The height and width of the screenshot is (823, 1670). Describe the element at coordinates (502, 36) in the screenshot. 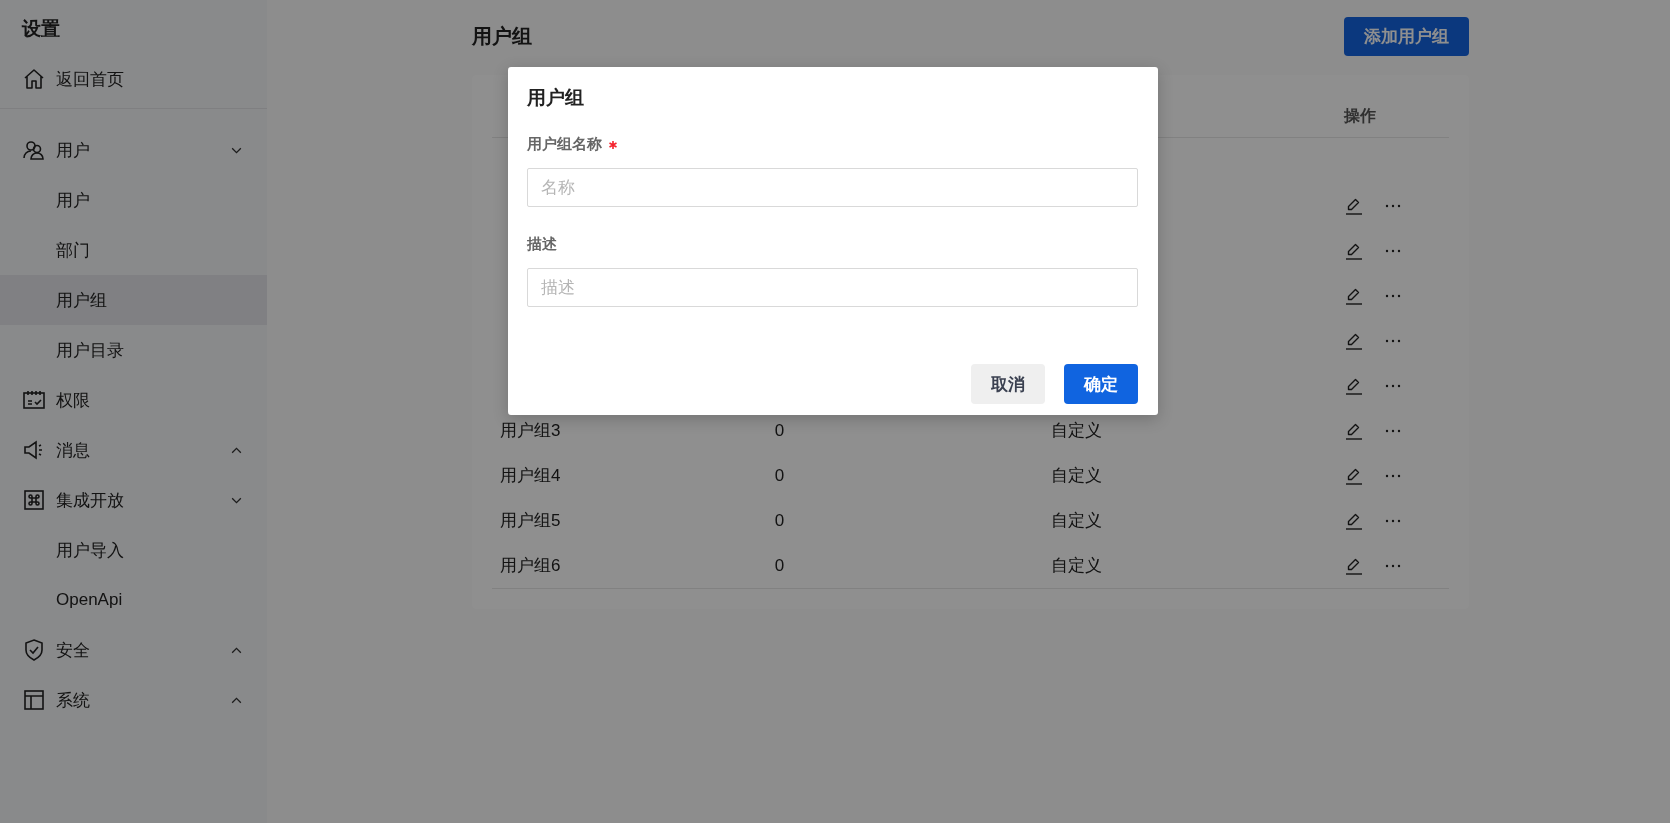

I see `page-title: 用户组` at that location.